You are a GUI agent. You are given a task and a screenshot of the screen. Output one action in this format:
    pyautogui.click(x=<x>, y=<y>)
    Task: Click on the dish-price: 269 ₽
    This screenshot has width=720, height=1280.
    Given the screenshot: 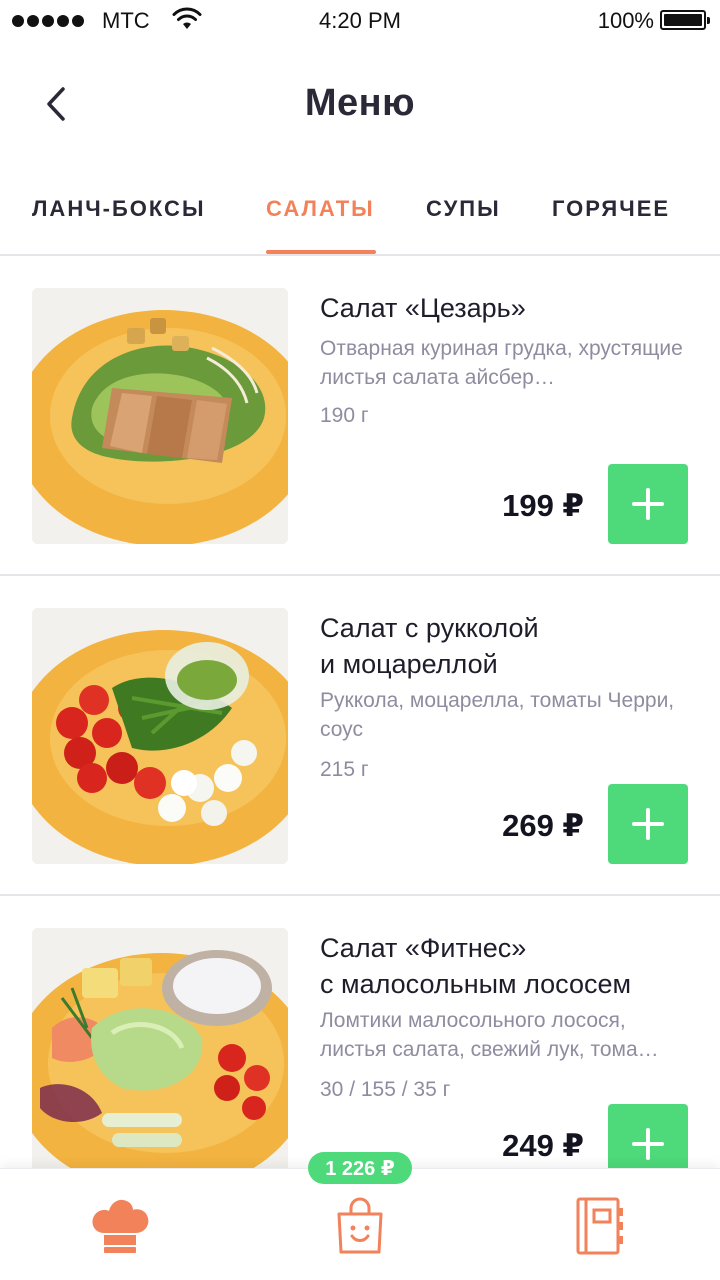 What is the action you would take?
    pyautogui.click(x=543, y=825)
    